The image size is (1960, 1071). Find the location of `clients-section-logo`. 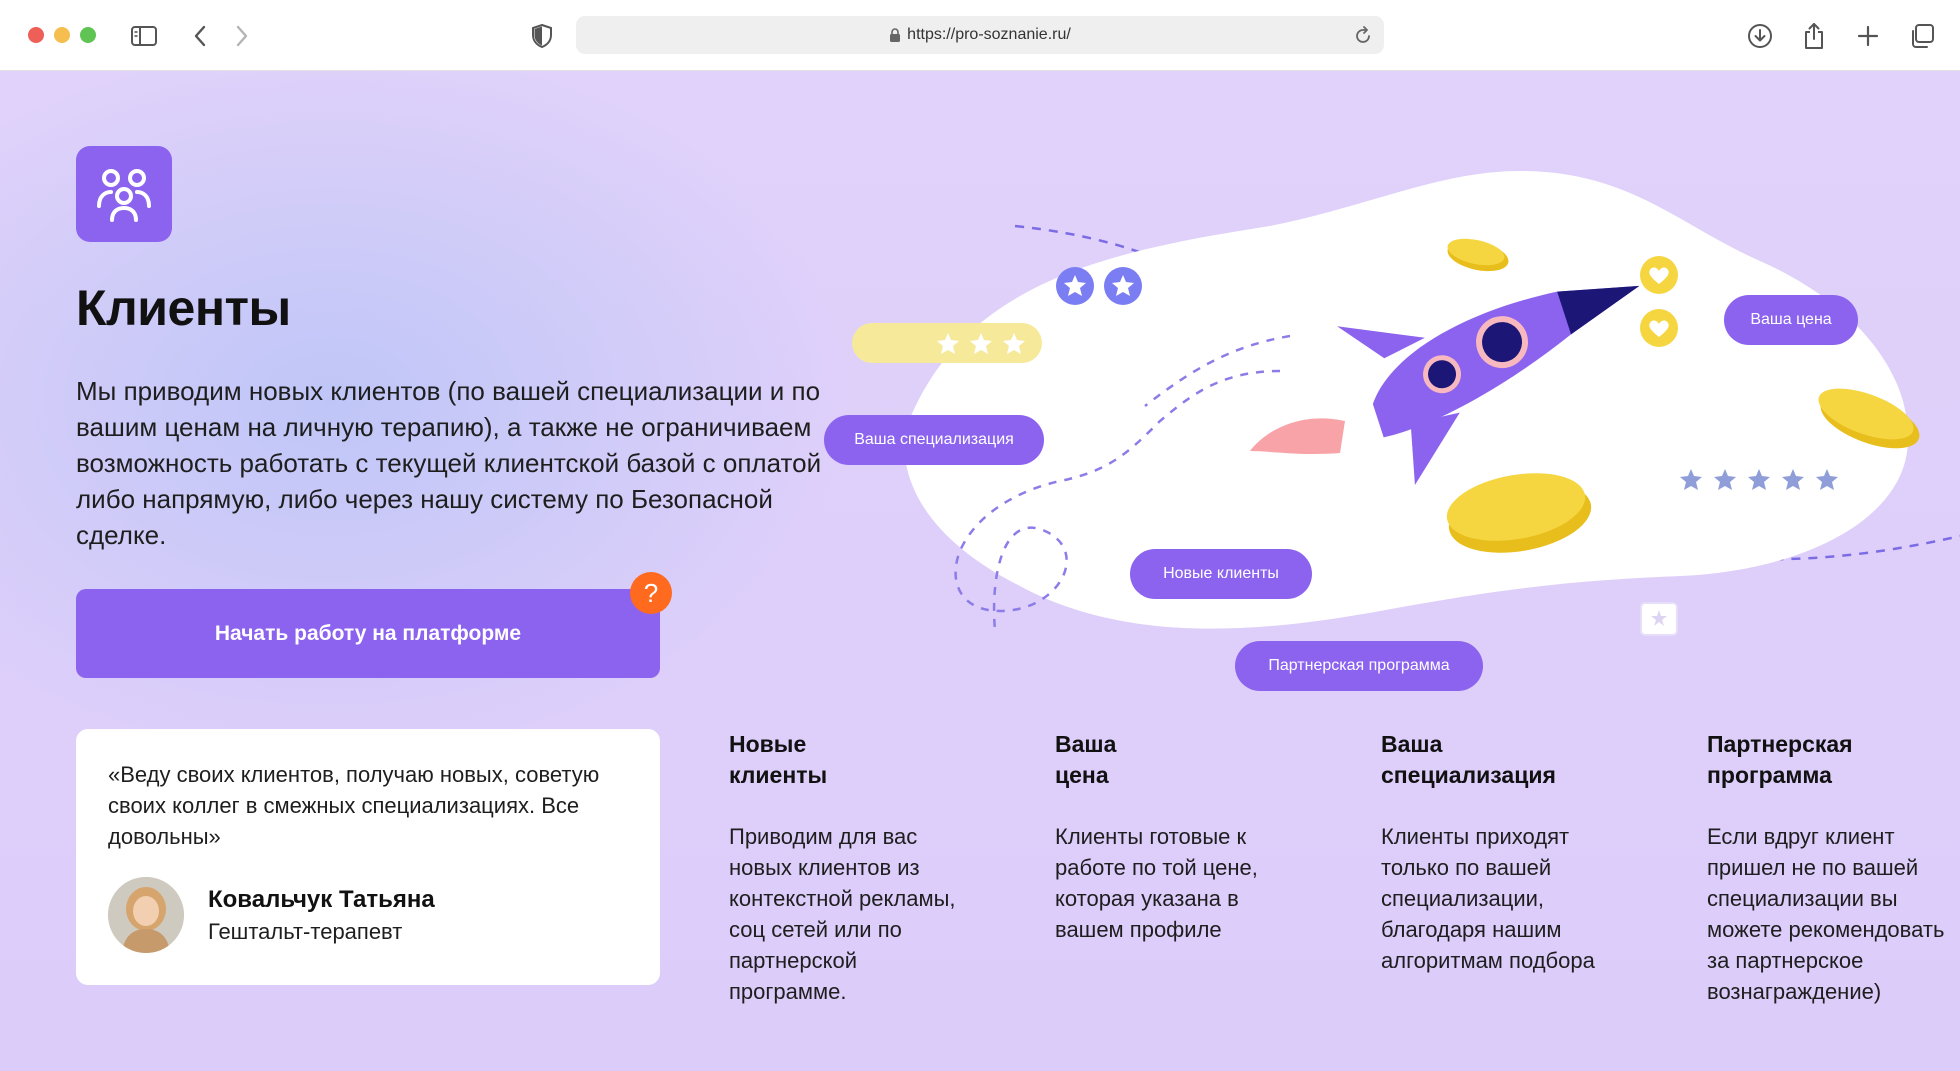

clients-section-logo is located at coordinates (124, 194).